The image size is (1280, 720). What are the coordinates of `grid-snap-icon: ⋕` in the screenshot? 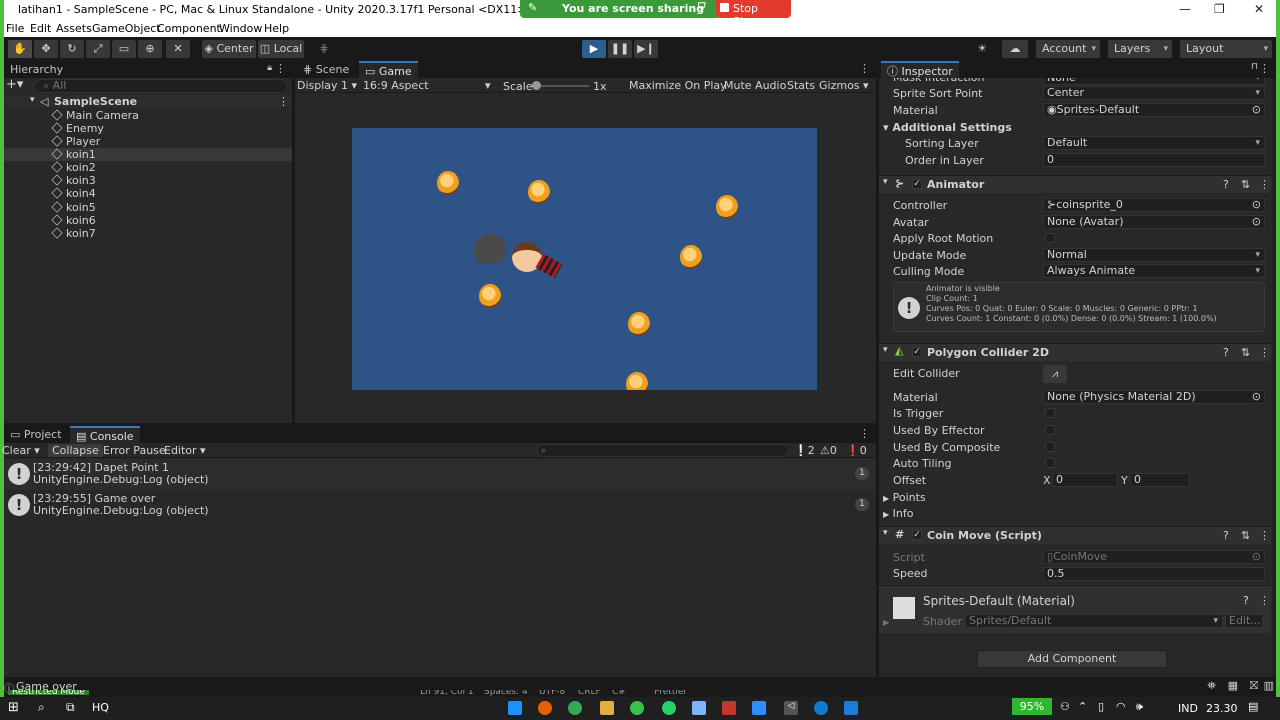 It's located at (324, 49).